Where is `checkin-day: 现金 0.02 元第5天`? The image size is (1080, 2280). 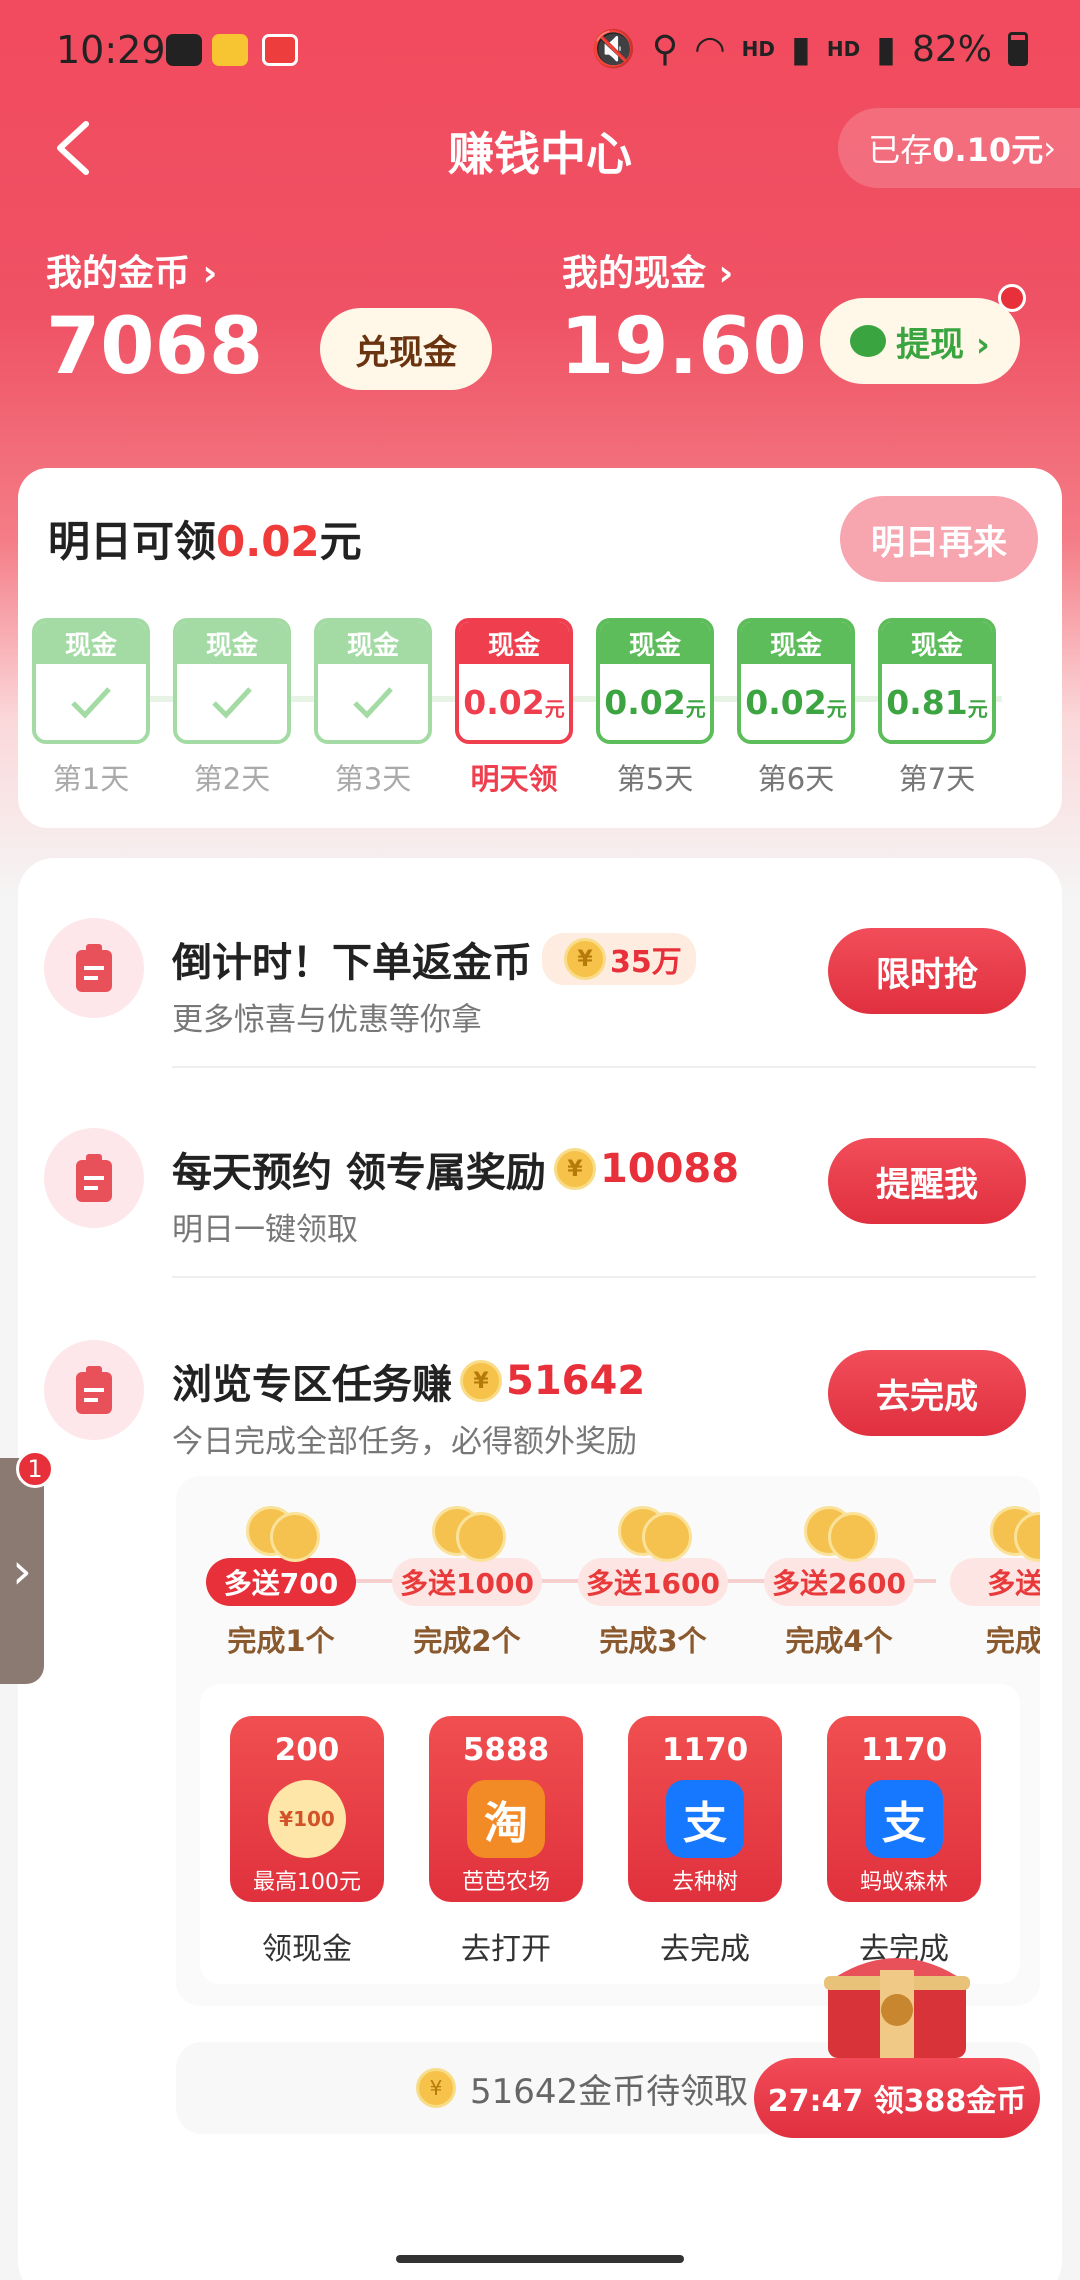
checkin-day: 现金 0.02 元第5天 is located at coordinates (655, 708).